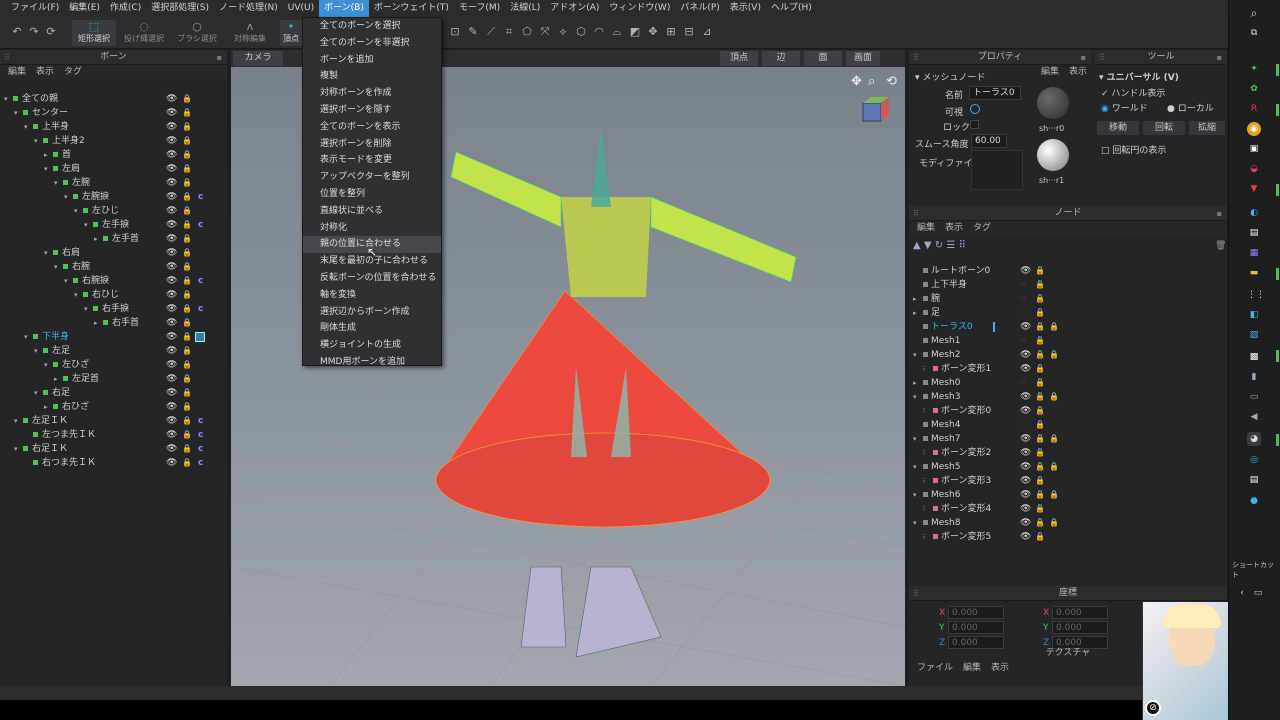 The width and height of the screenshot is (1280, 720). What do you see at coordinates (997, 170) in the screenshot?
I see `modifier-list` at bounding box center [997, 170].